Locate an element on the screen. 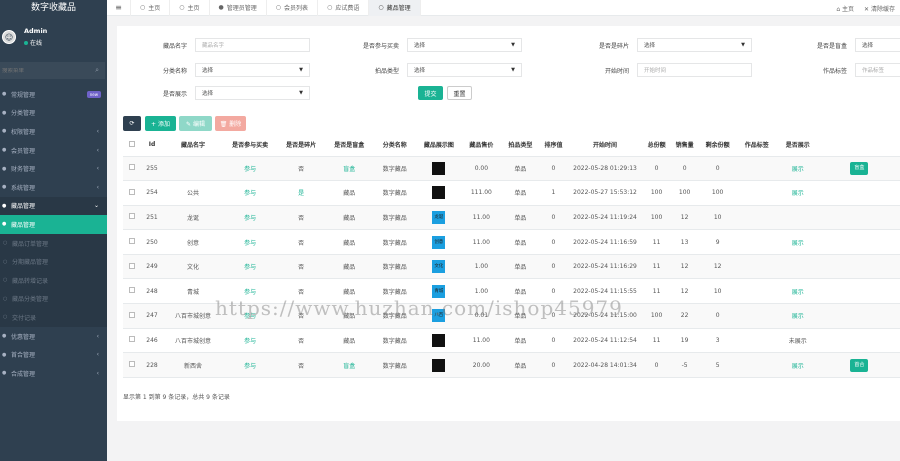  row-action-button: 盲盒 is located at coordinates (859, 168).